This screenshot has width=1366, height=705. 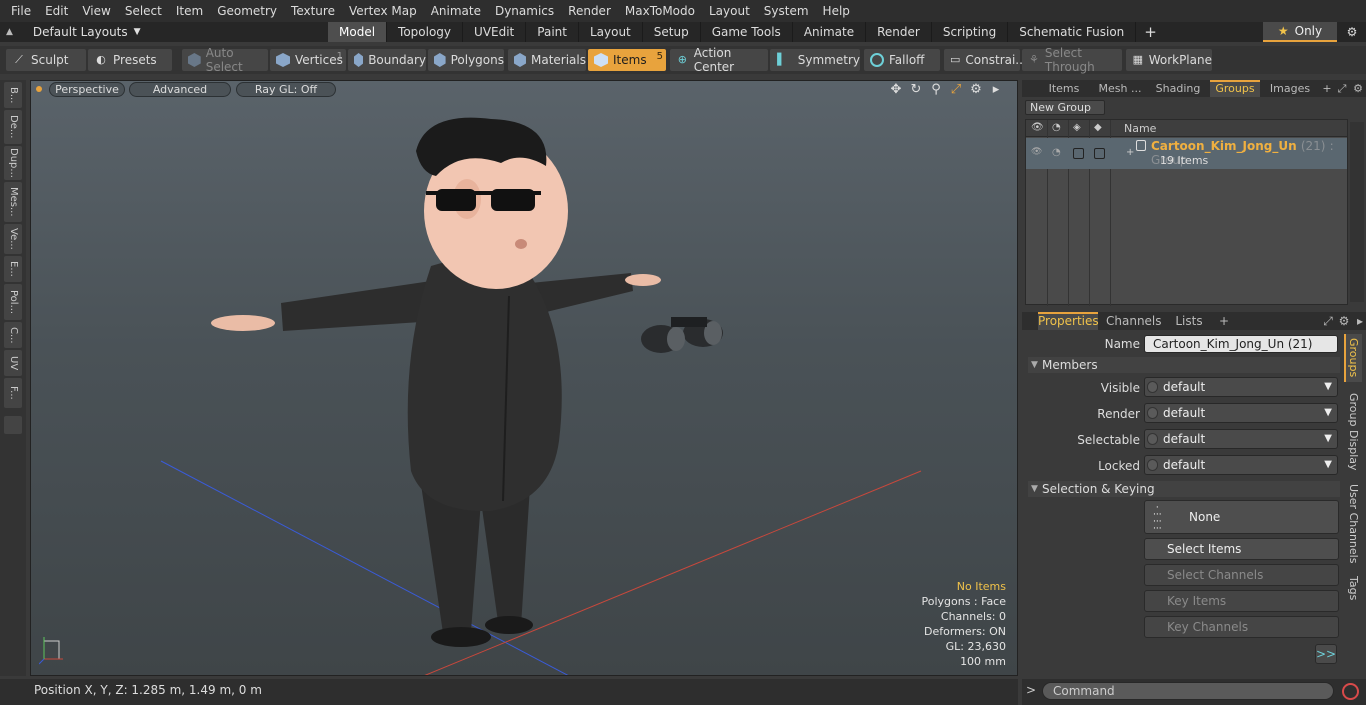 What do you see at coordinates (1328, 321) in the screenshot?
I see `expand-properties-icon: ⤢` at bounding box center [1328, 321].